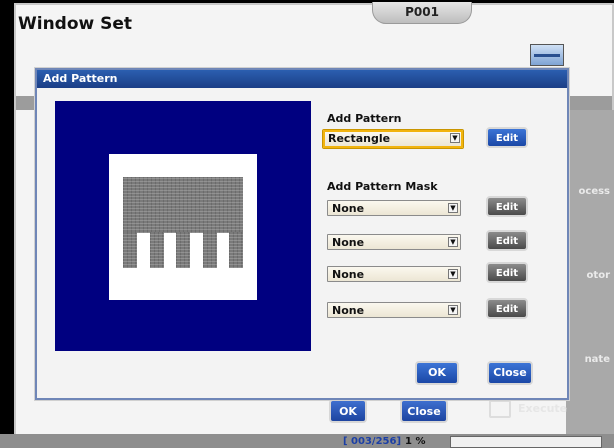 This screenshot has width=614, height=448. I want to click on mask-select-3: None ▼, so click(394, 274).